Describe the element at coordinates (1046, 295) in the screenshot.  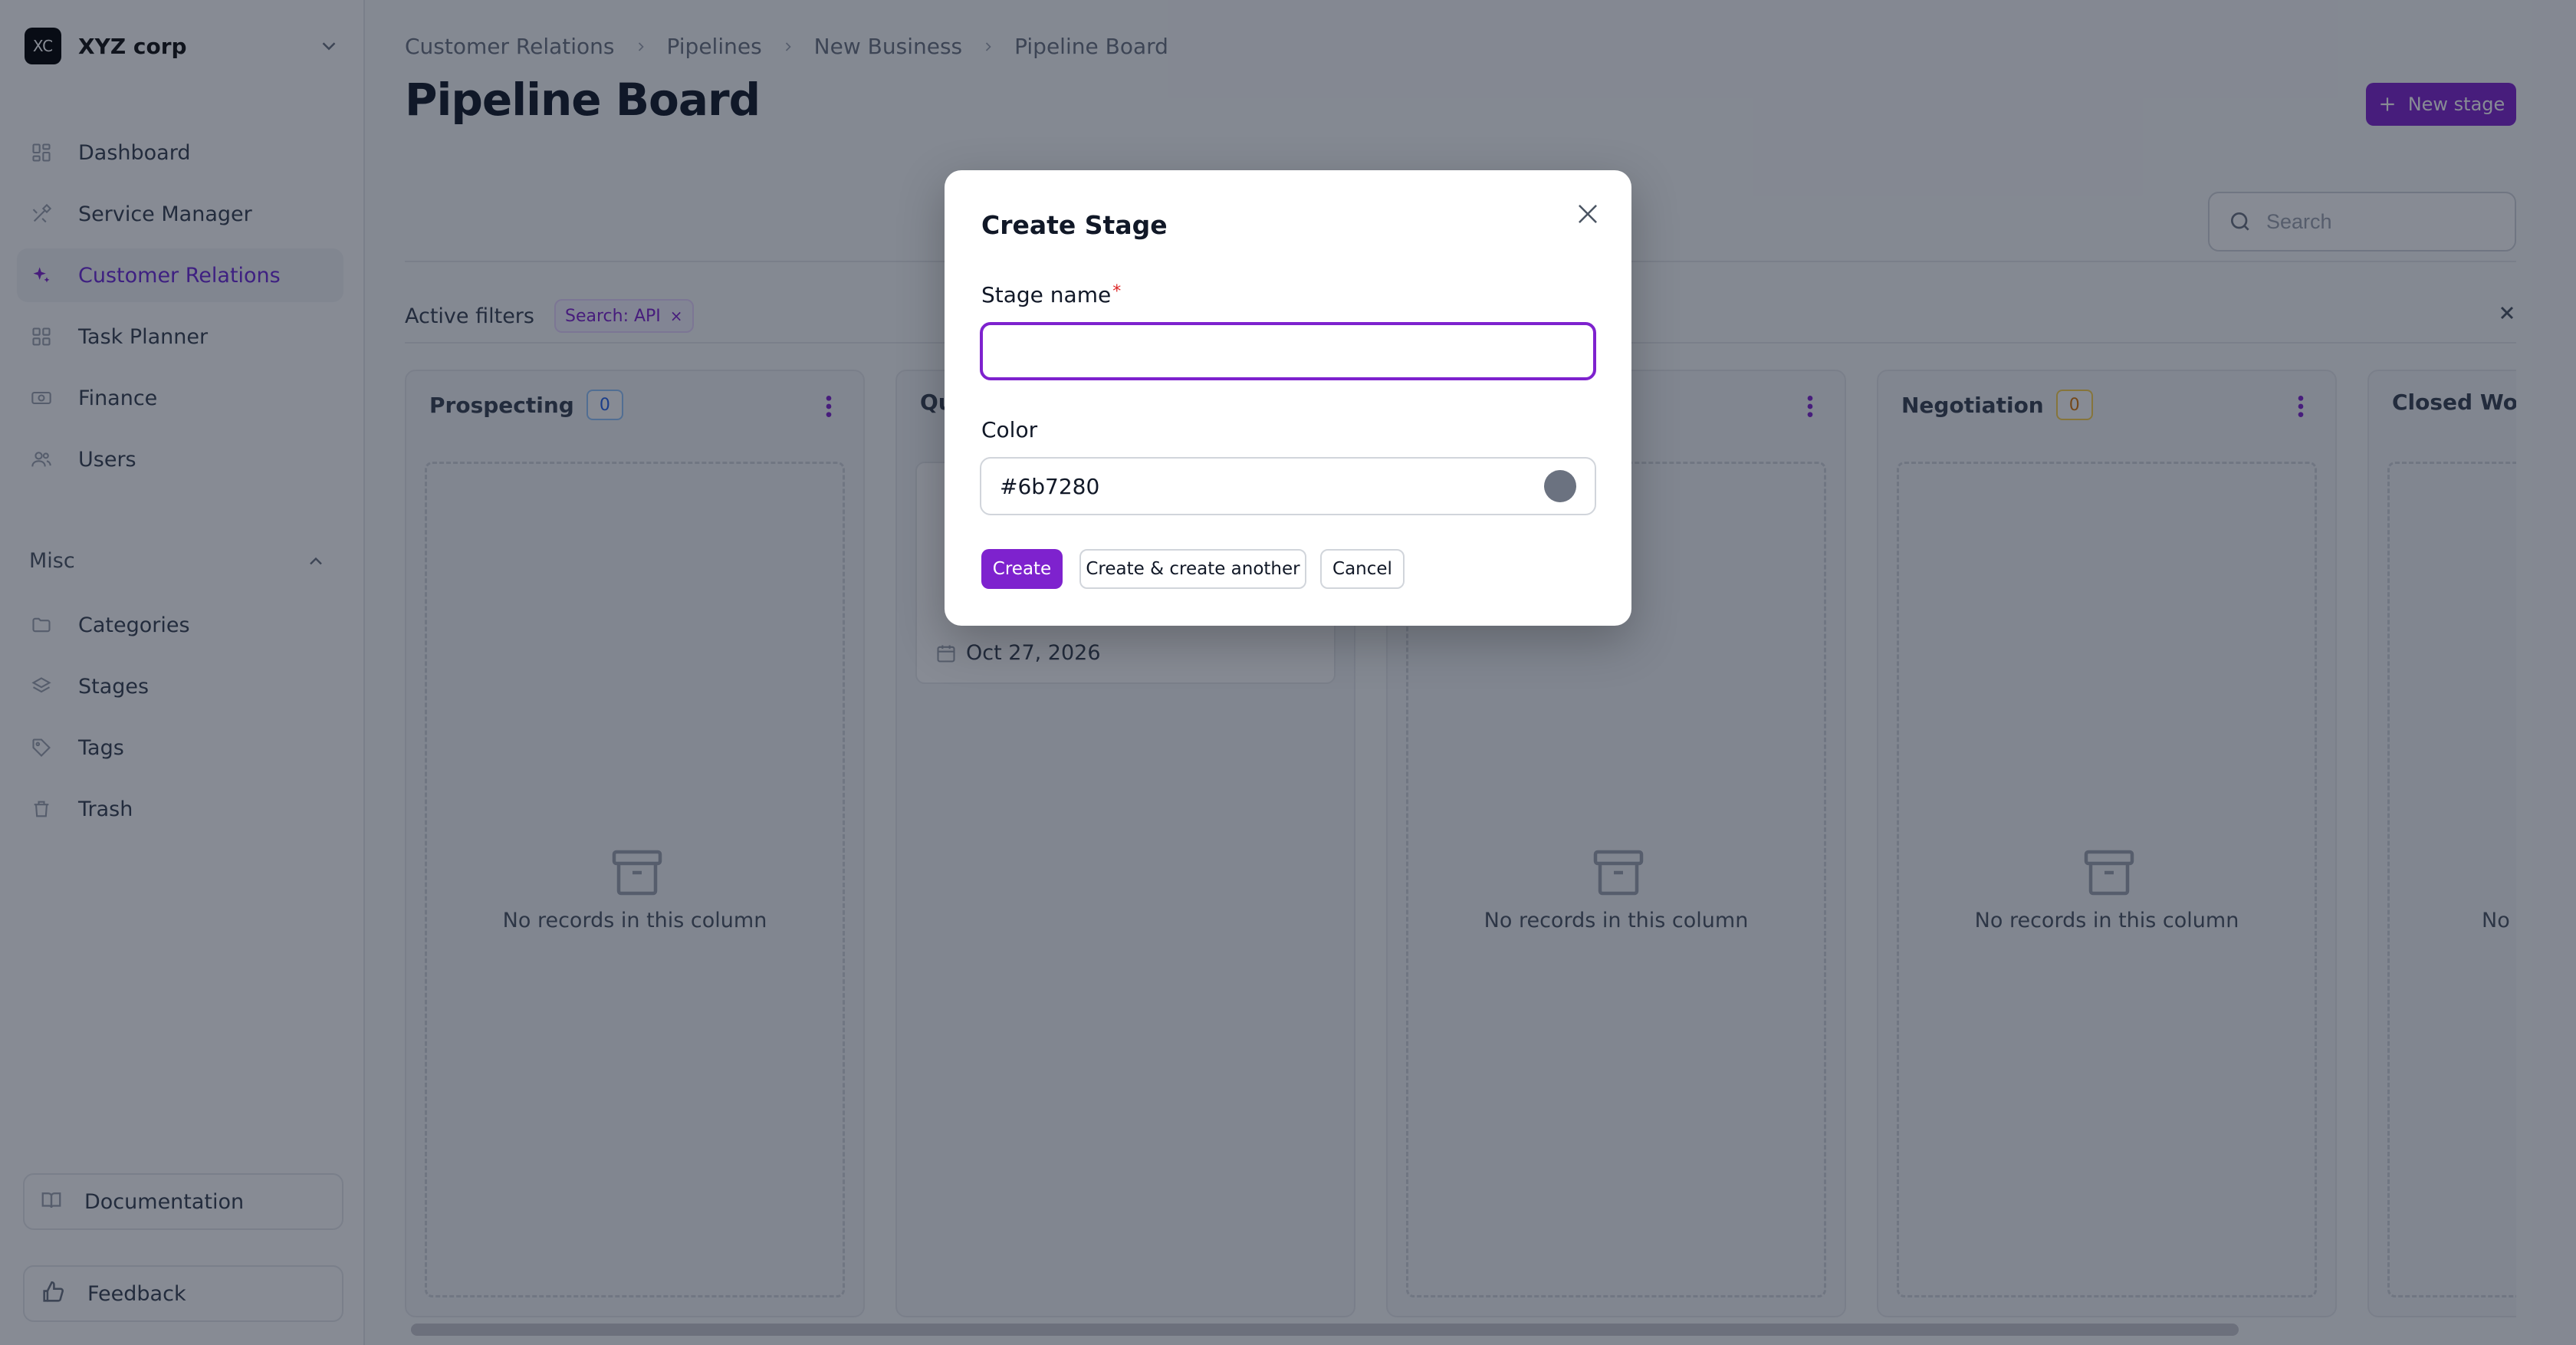
I see `stage-name-label-text: Stage name` at that location.